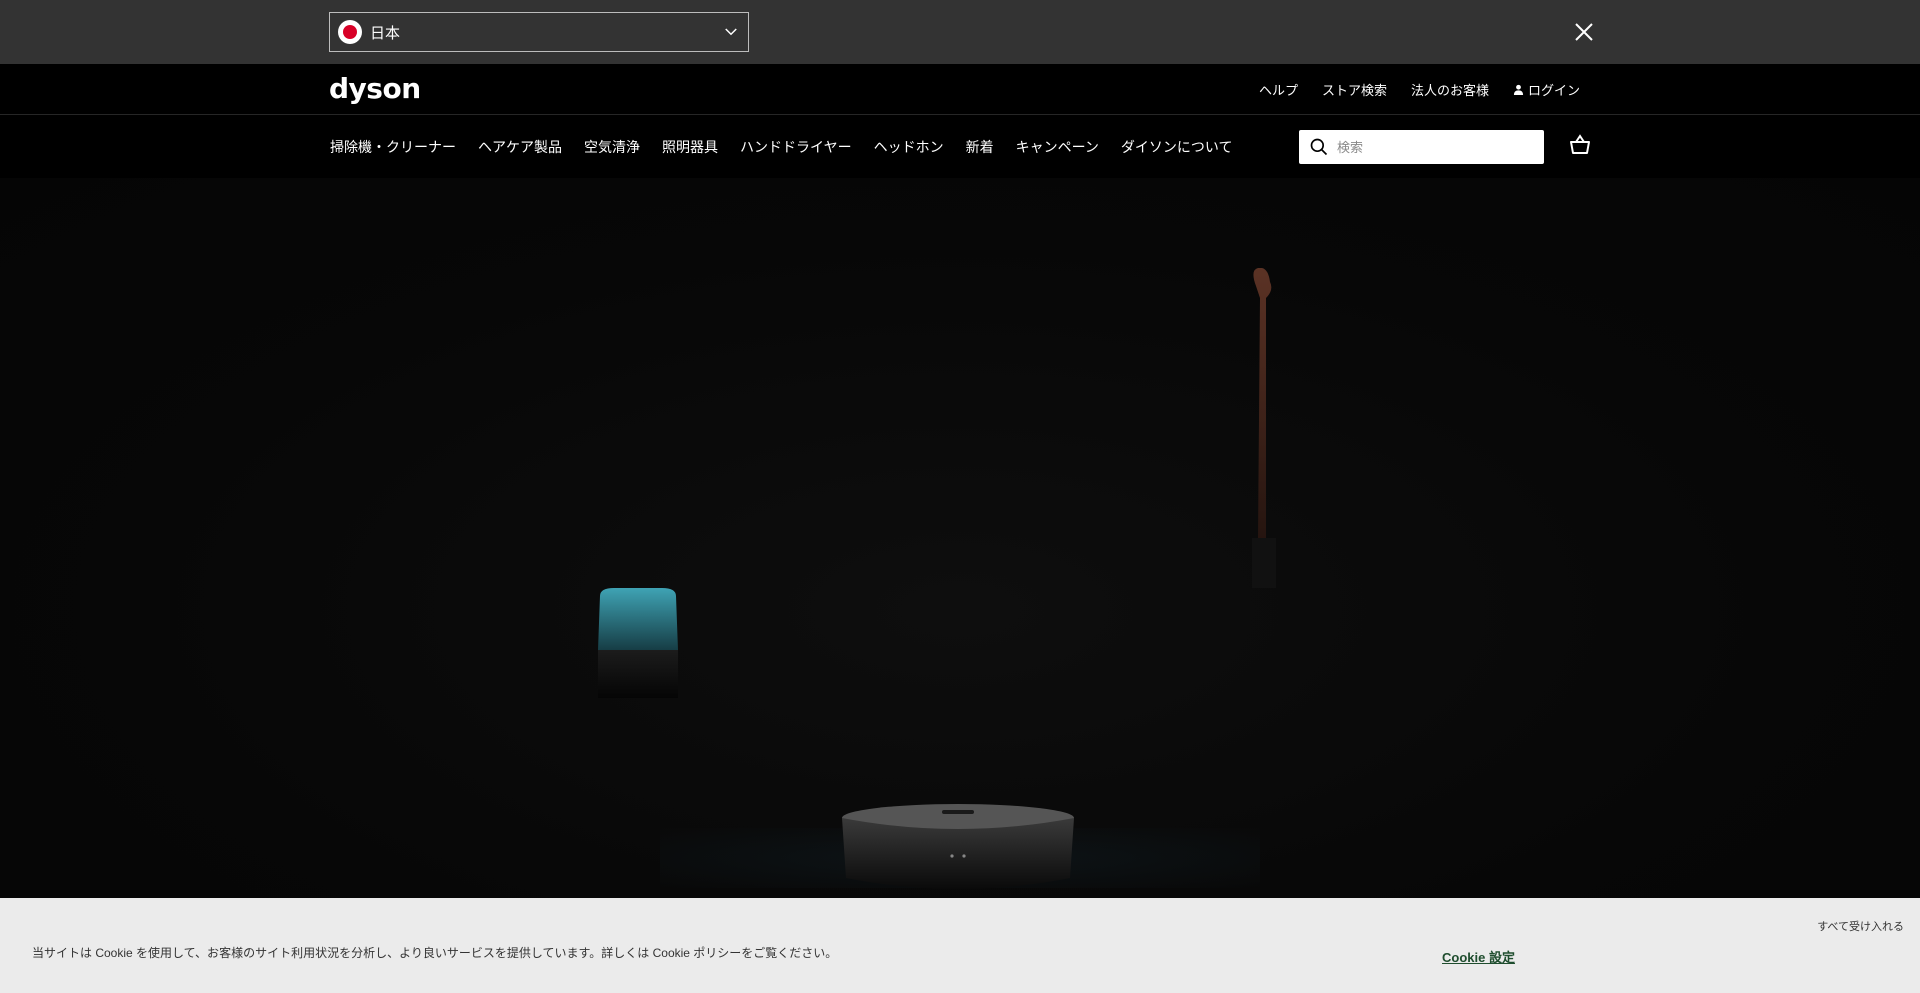 The image size is (1920, 993). Describe the element at coordinates (1478, 956) in the screenshot. I see `cookie-settings-link: Cookie 設定` at that location.